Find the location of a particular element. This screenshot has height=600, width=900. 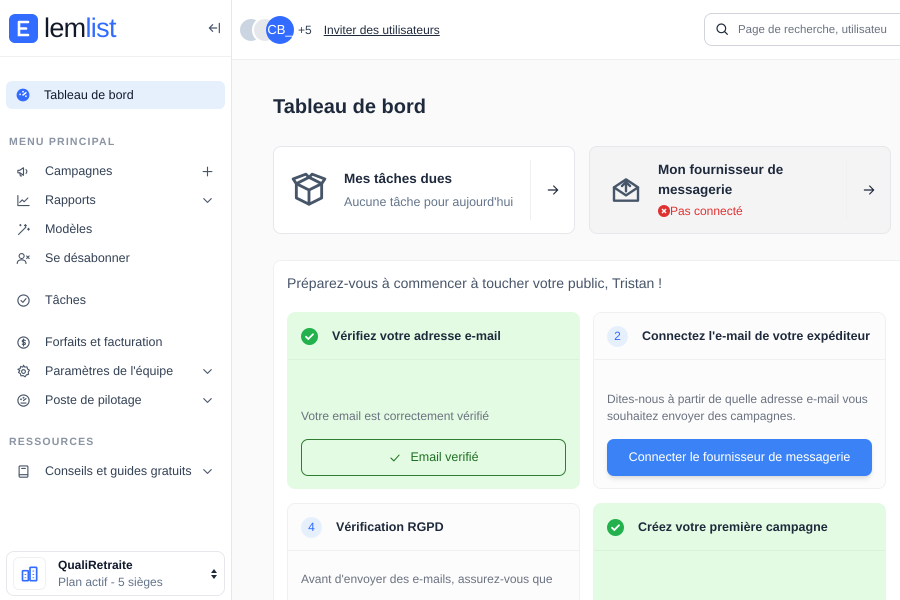

step-title: Vérification RGPD is located at coordinates (390, 527).